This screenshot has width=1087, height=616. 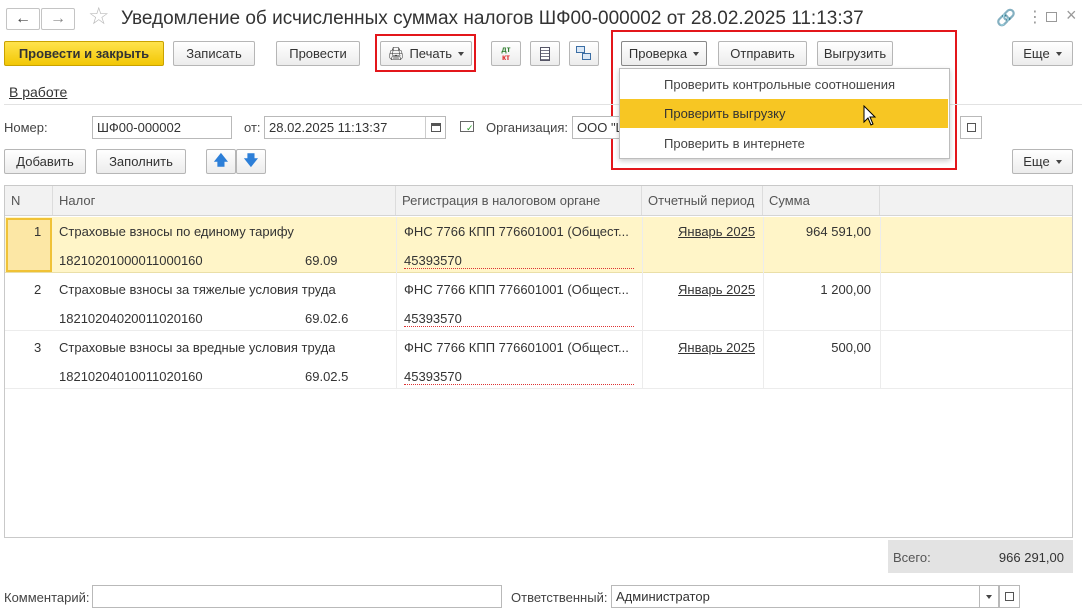 I want to click on kbk-code: 18210201000011000160, so click(x=131, y=260).